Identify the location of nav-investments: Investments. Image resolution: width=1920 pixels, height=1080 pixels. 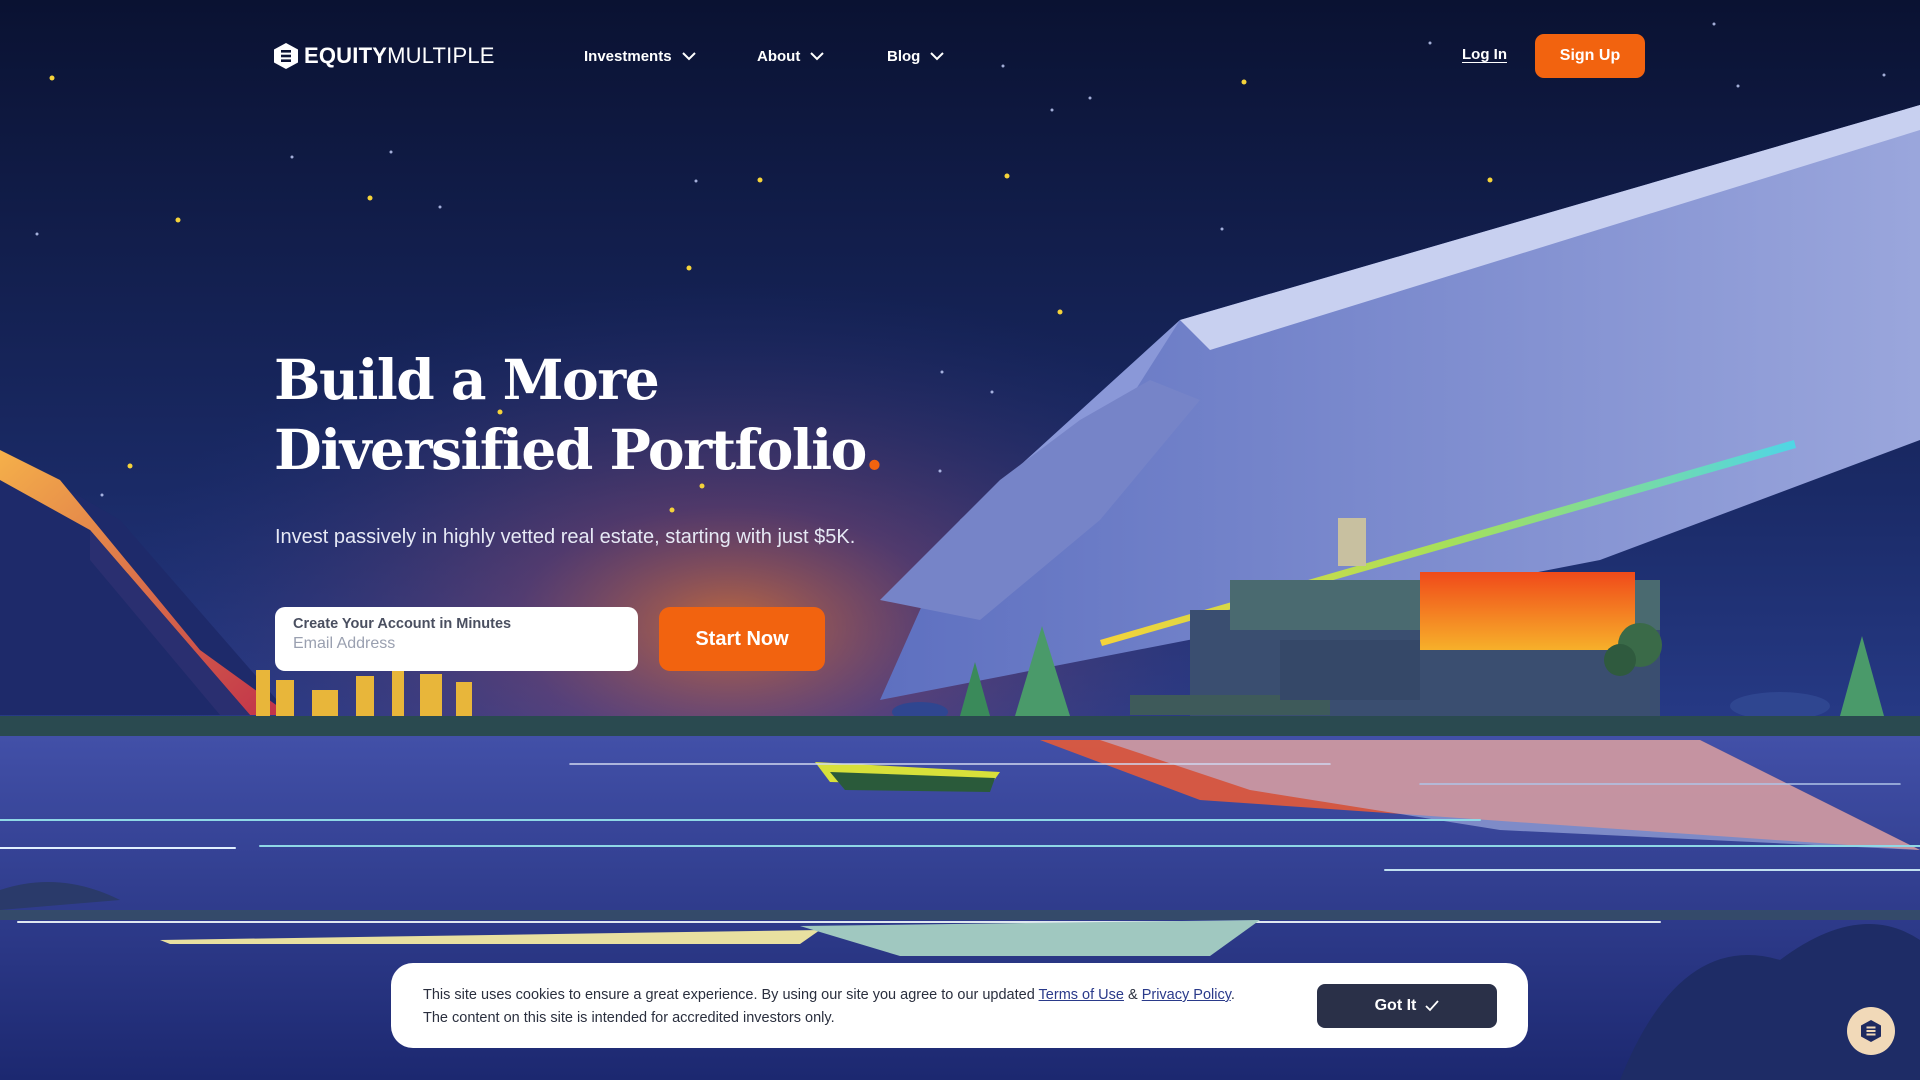
(640, 56).